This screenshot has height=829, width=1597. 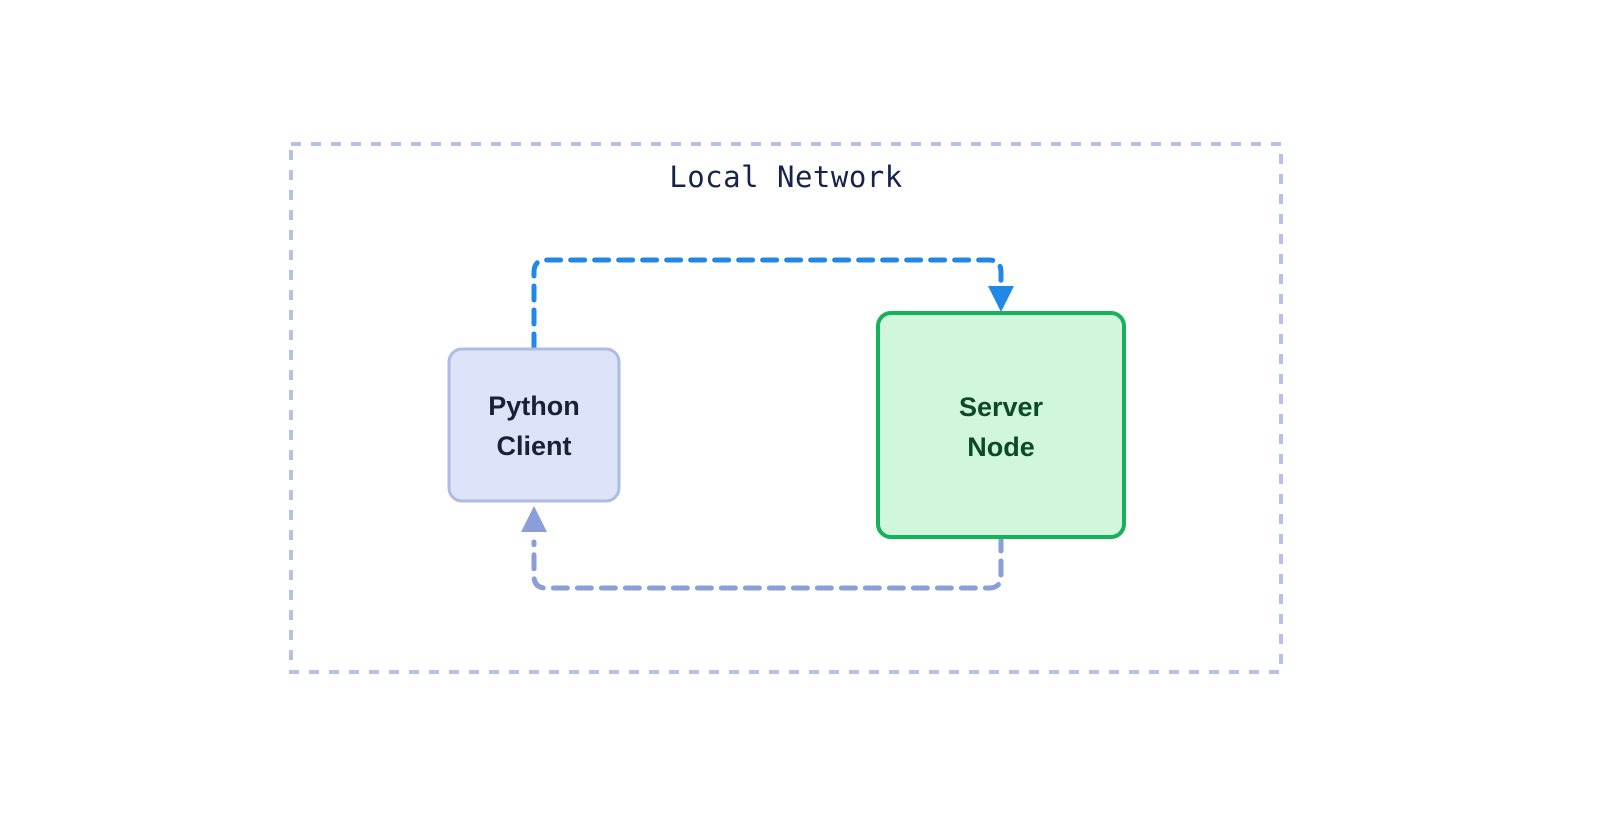 I want to click on server-node-label-line2: Node, so click(x=1001, y=447).